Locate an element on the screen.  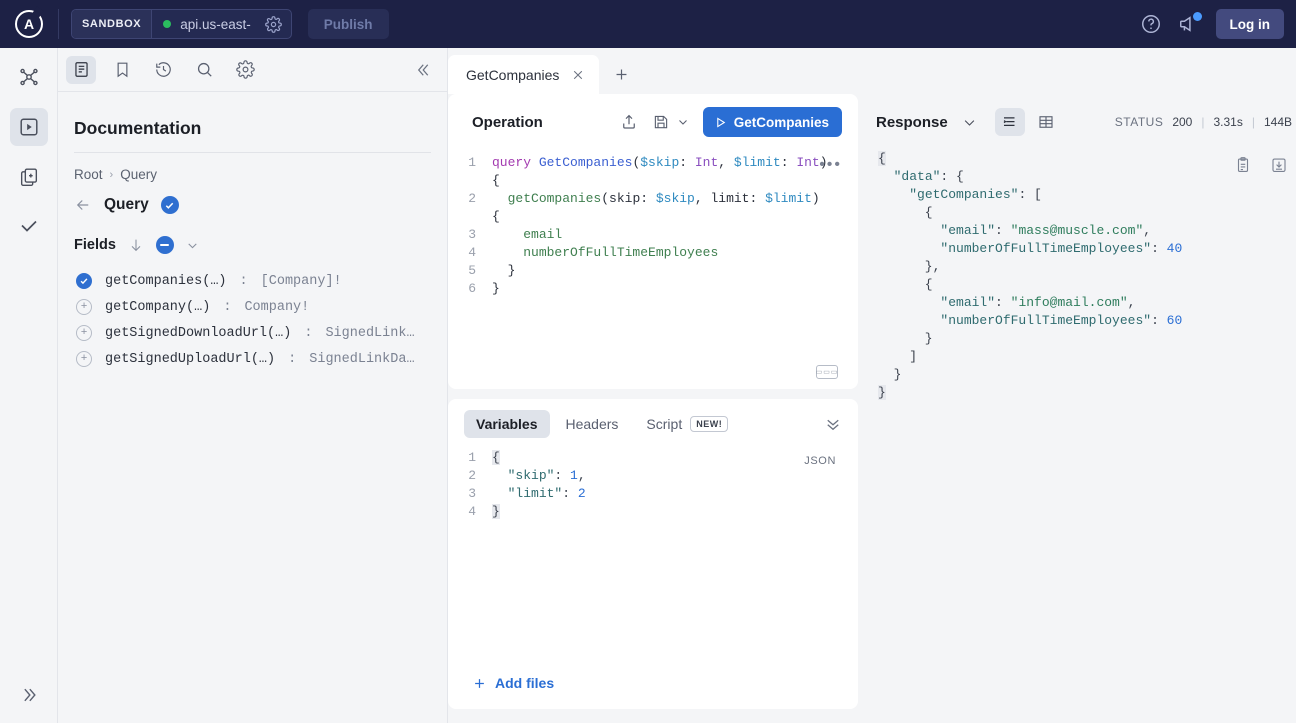
tab-script: Script NEW! is located at coordinates (687, 424).